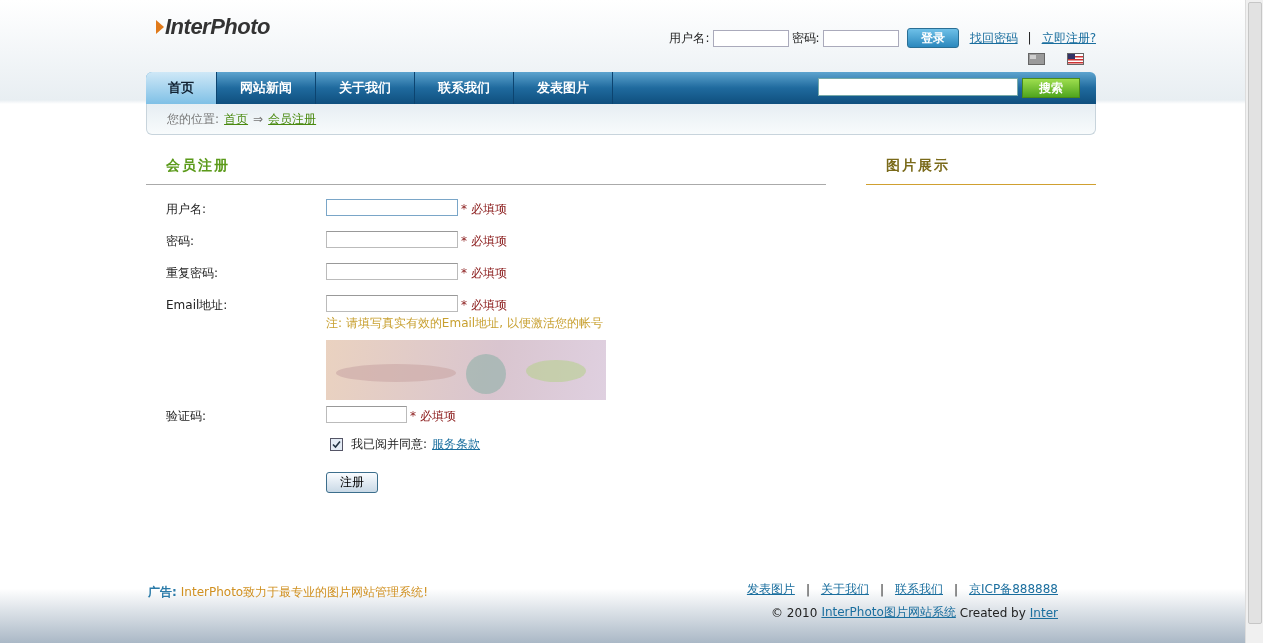 This screenshot has height=643, width=1263. I want to click on username-label: 用户名:, so click(689, 38).